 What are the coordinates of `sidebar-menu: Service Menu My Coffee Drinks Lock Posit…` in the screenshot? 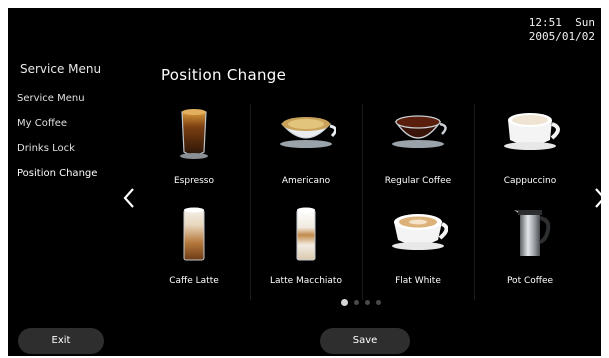 It's located at (57, 141).